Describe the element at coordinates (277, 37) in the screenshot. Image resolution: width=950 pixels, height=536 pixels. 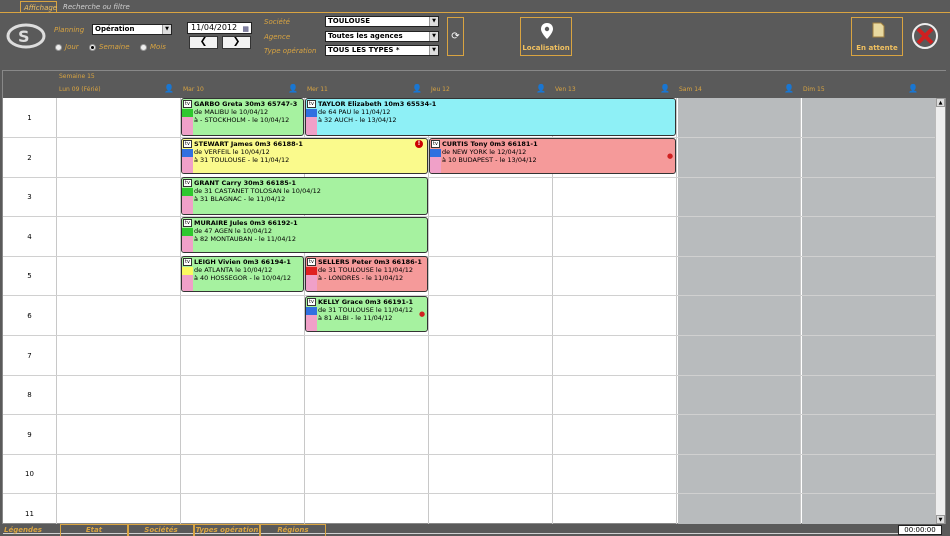
I see `agence-label: Agence` at that location.